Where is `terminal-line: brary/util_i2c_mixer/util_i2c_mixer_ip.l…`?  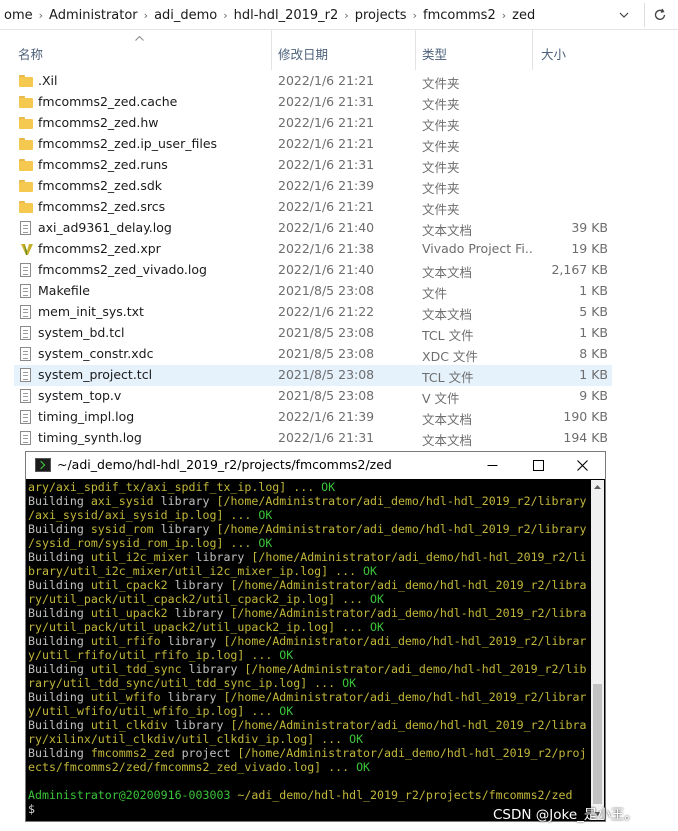 terminal-line: brary/util_i2c_mixer/util_i2c_mixer_ip.l… is located at coordinates (308, 571).